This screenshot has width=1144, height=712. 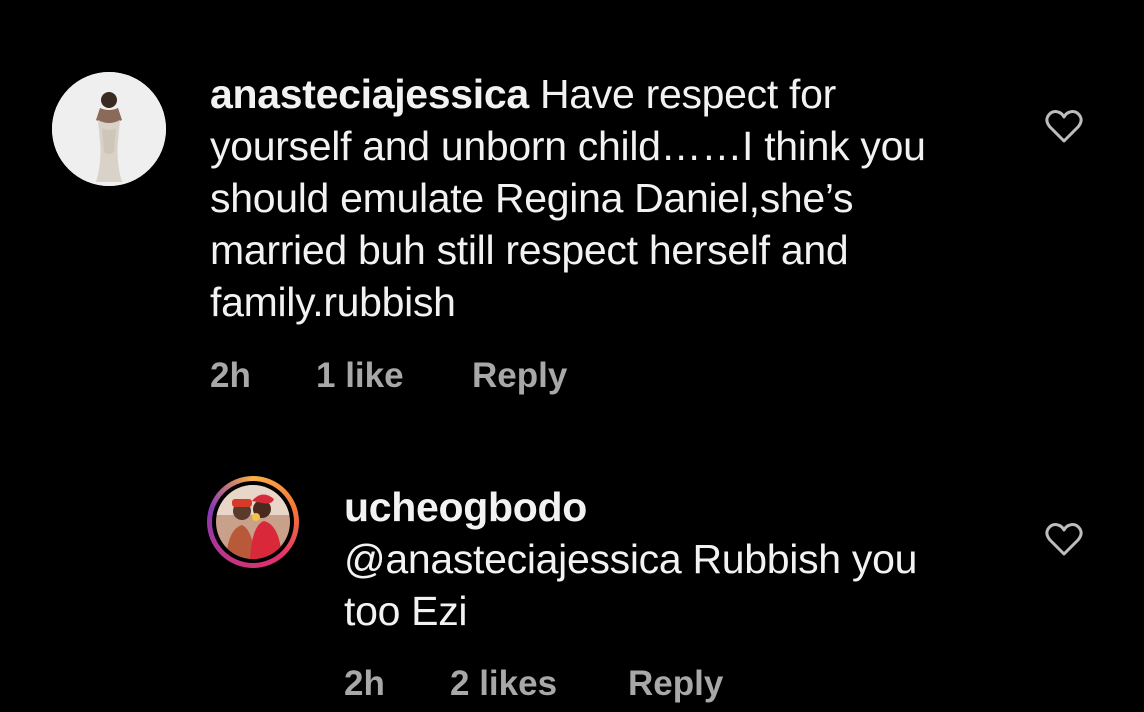 I want to click on comment-body-line: family.rubbish, so click(x=333, y=302).